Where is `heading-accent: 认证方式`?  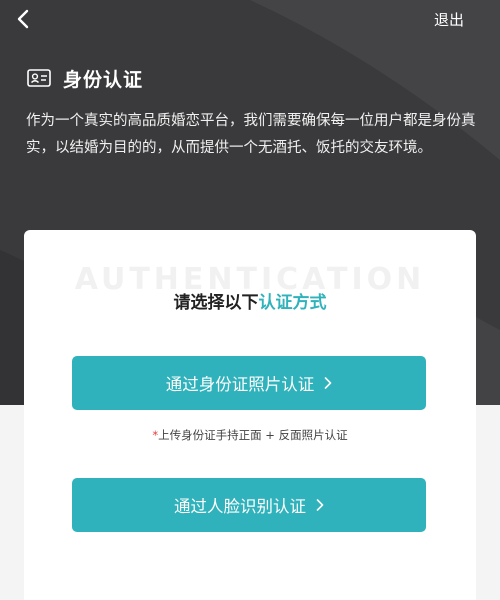
heading-accent: 认证方式 is located at coordinates (292, 303).